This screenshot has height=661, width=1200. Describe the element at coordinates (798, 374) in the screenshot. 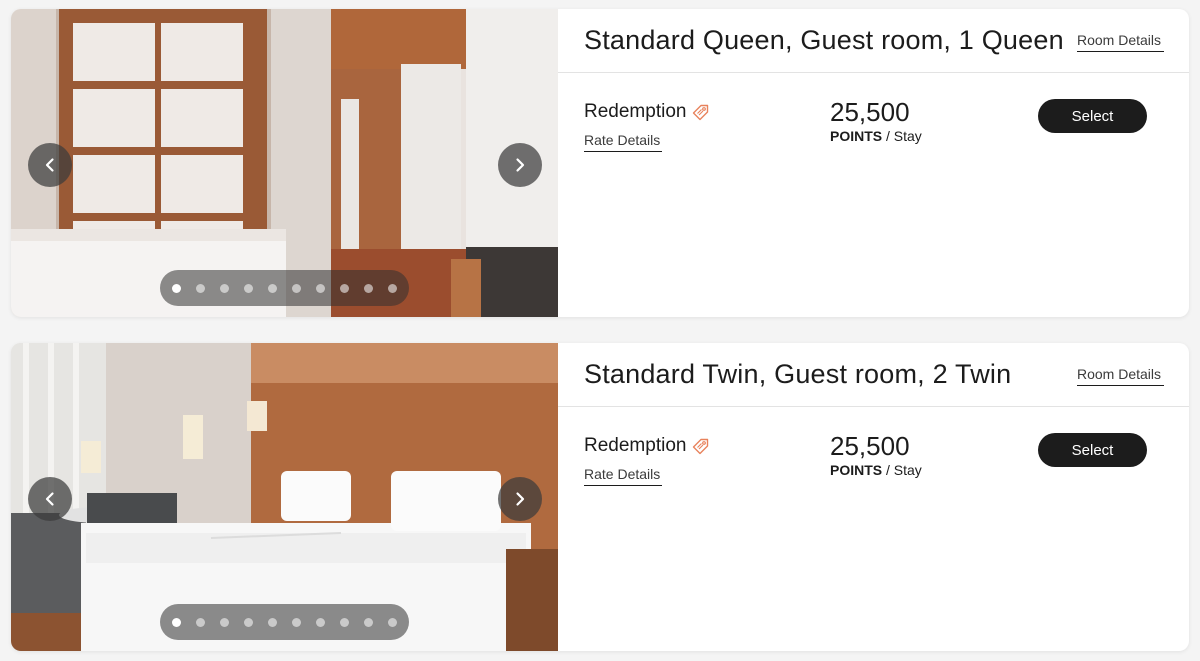

I see `room-title: Standard Twin, Guest room, 2 Twin` at that location.